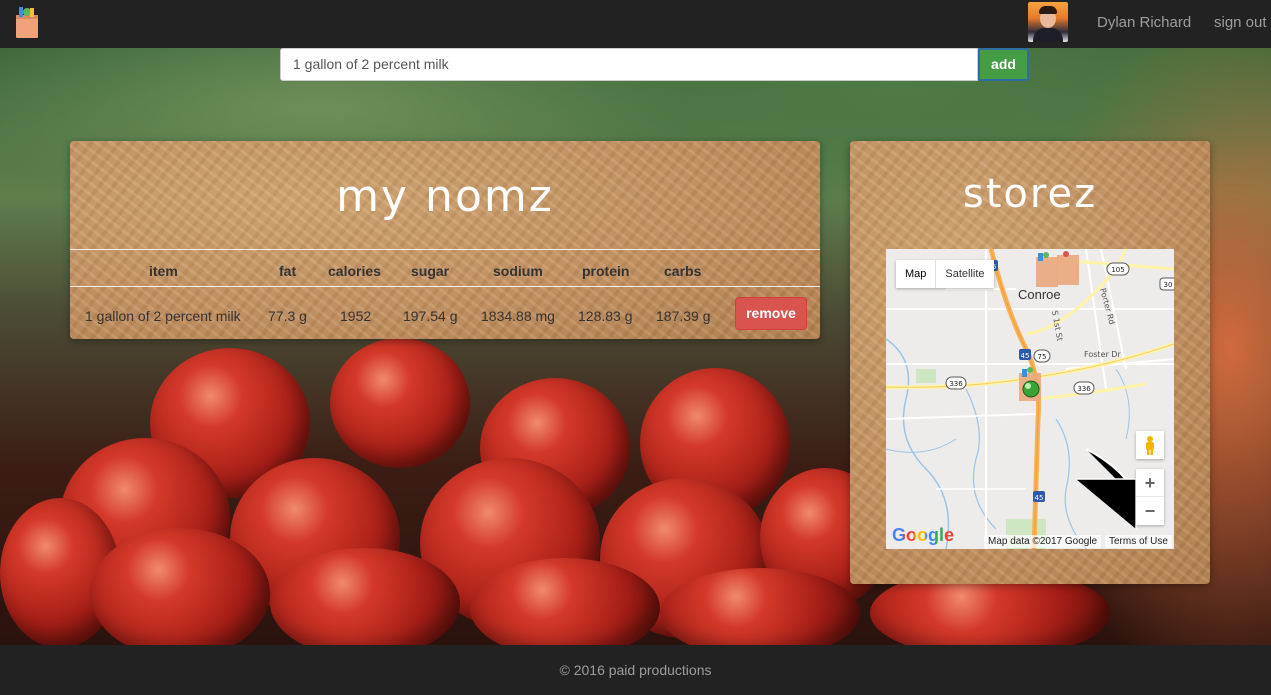  I want to click on map-type-map-button: Map, so click(915, 274).